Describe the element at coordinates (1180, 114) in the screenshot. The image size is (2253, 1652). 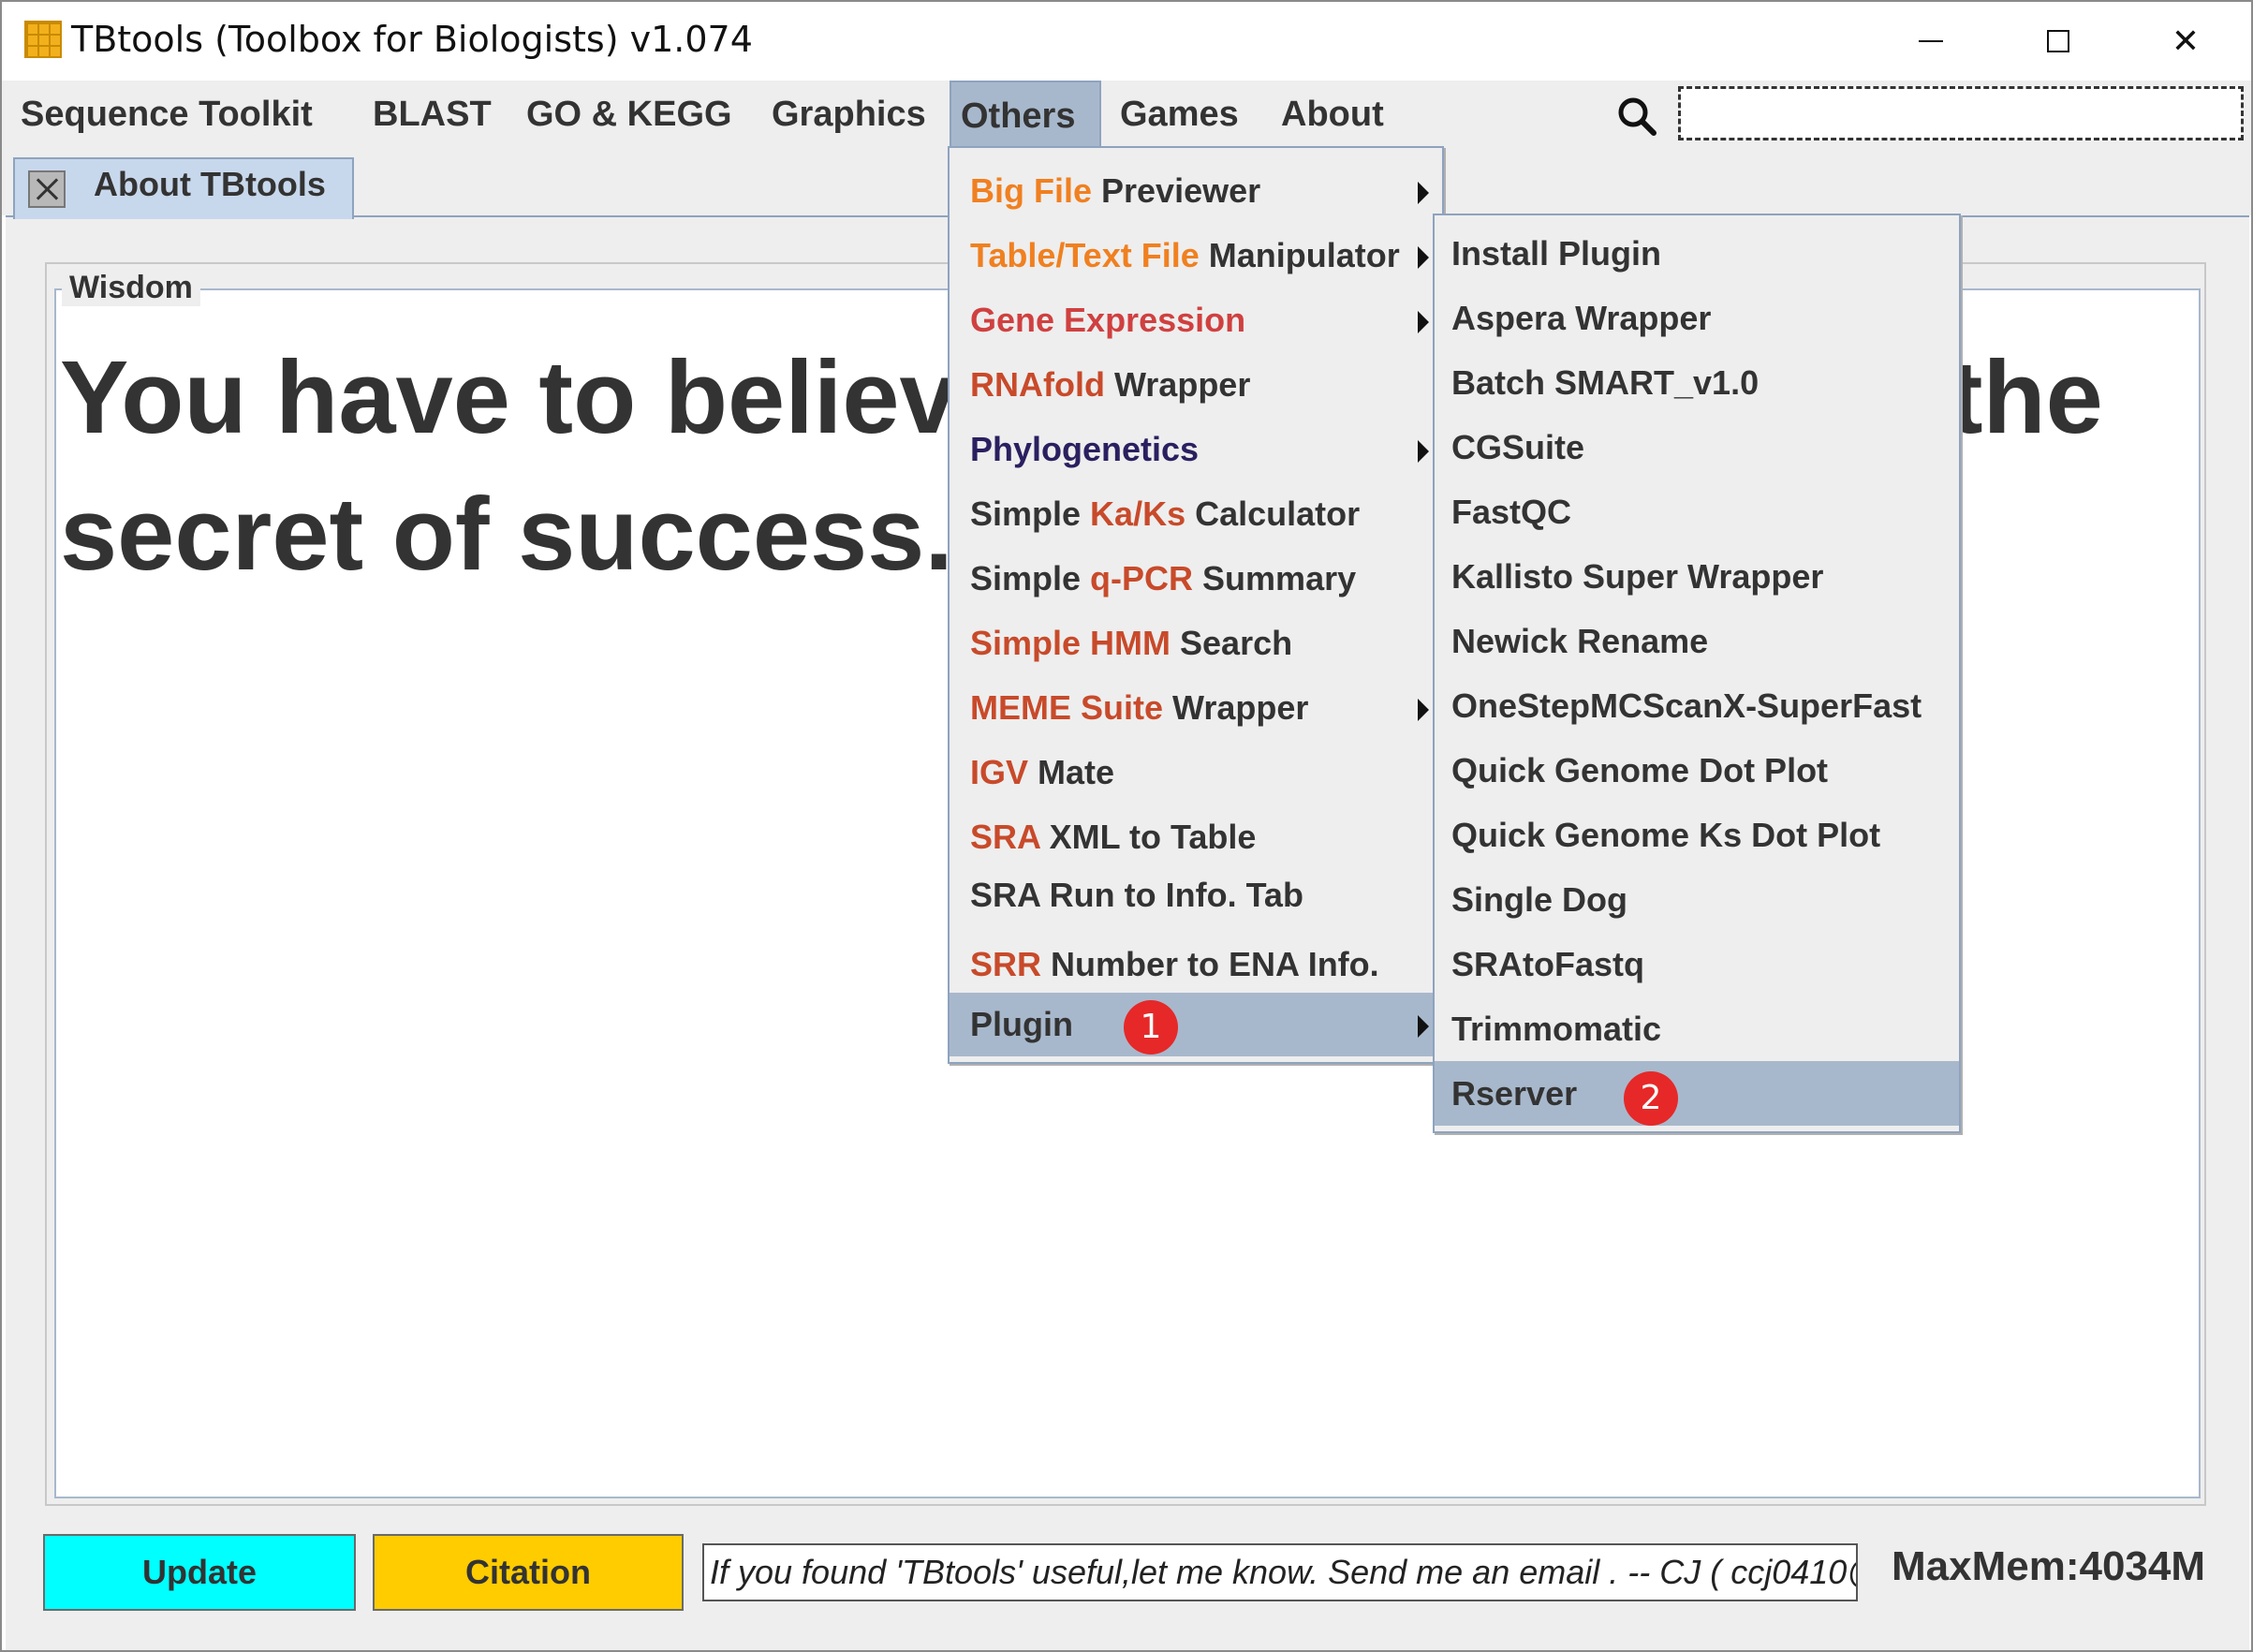
I see `menu-games: Games` at that location.